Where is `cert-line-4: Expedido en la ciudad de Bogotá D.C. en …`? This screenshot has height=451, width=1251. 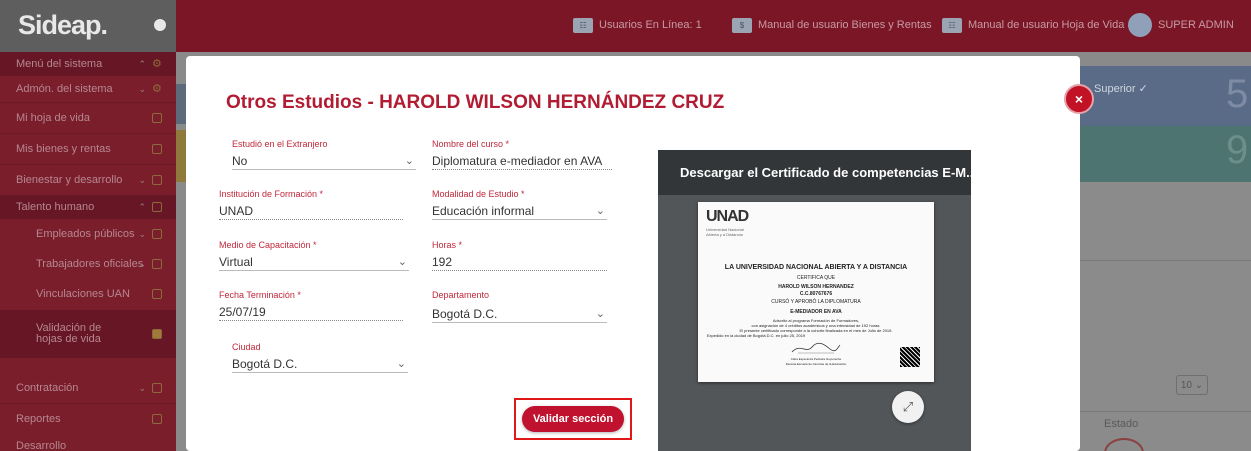
cert-line-4: Expedido en la ciudad de Bogotá D.C. en … is located at coordinates (756, 335).